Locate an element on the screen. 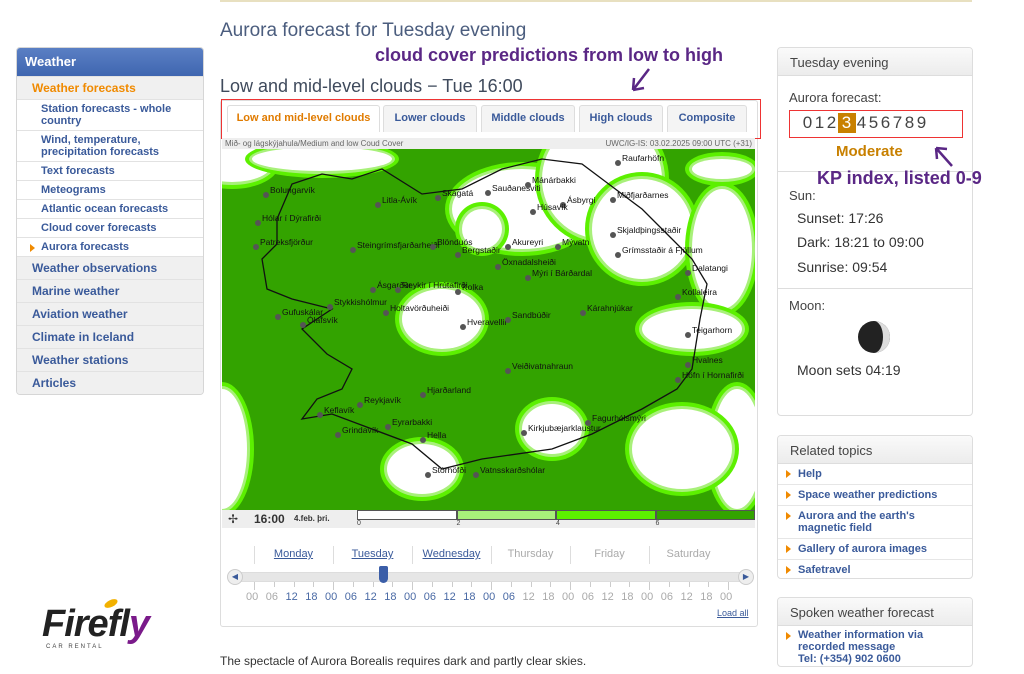 Image resolution: width=1024 pixels, height=674 pixels. sidebar-item: Weather forecasts is located at coordinates (110, 87).